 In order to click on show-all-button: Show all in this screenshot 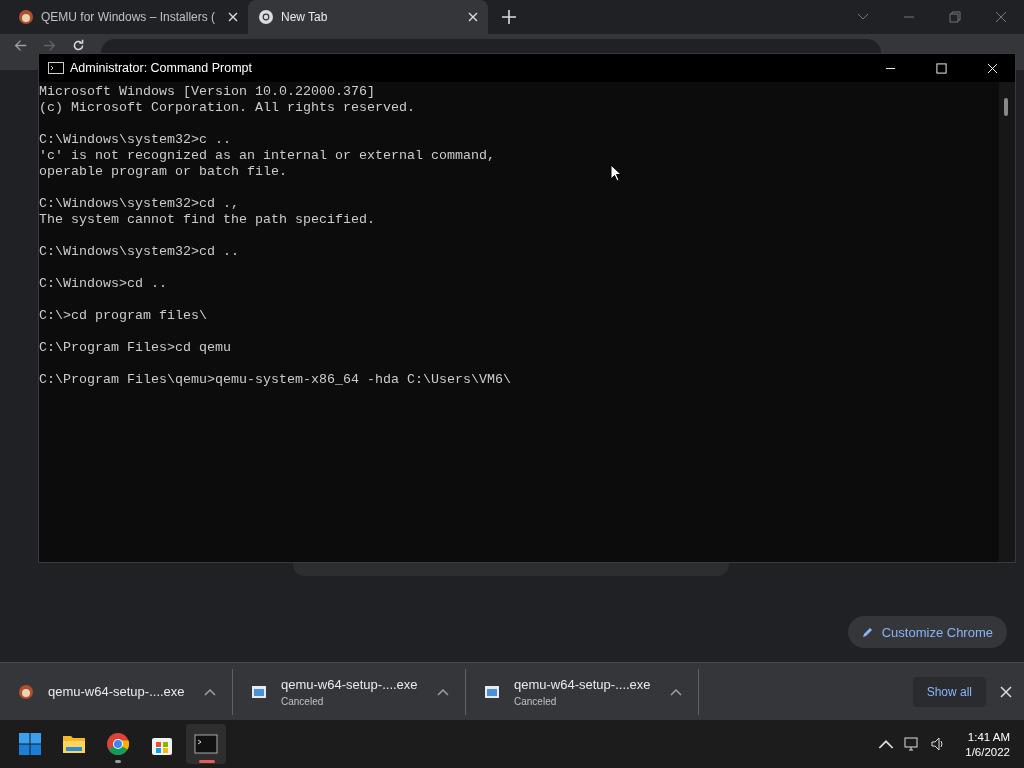, I will do `click(949, 691)`.